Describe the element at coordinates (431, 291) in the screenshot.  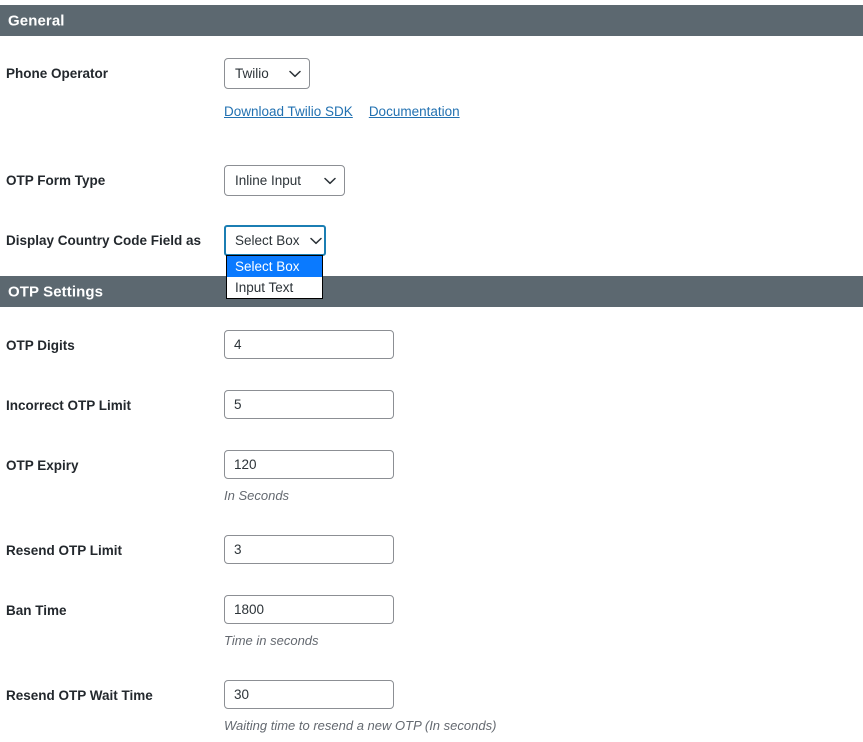
I see `section-header-otp-settings: OTP Settings` at that location.